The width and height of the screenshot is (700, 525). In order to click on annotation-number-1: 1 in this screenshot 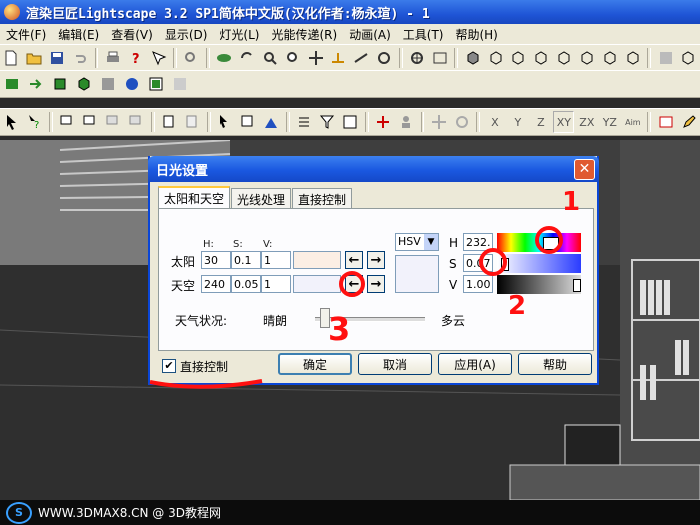, I will do `click(571, 202)`.